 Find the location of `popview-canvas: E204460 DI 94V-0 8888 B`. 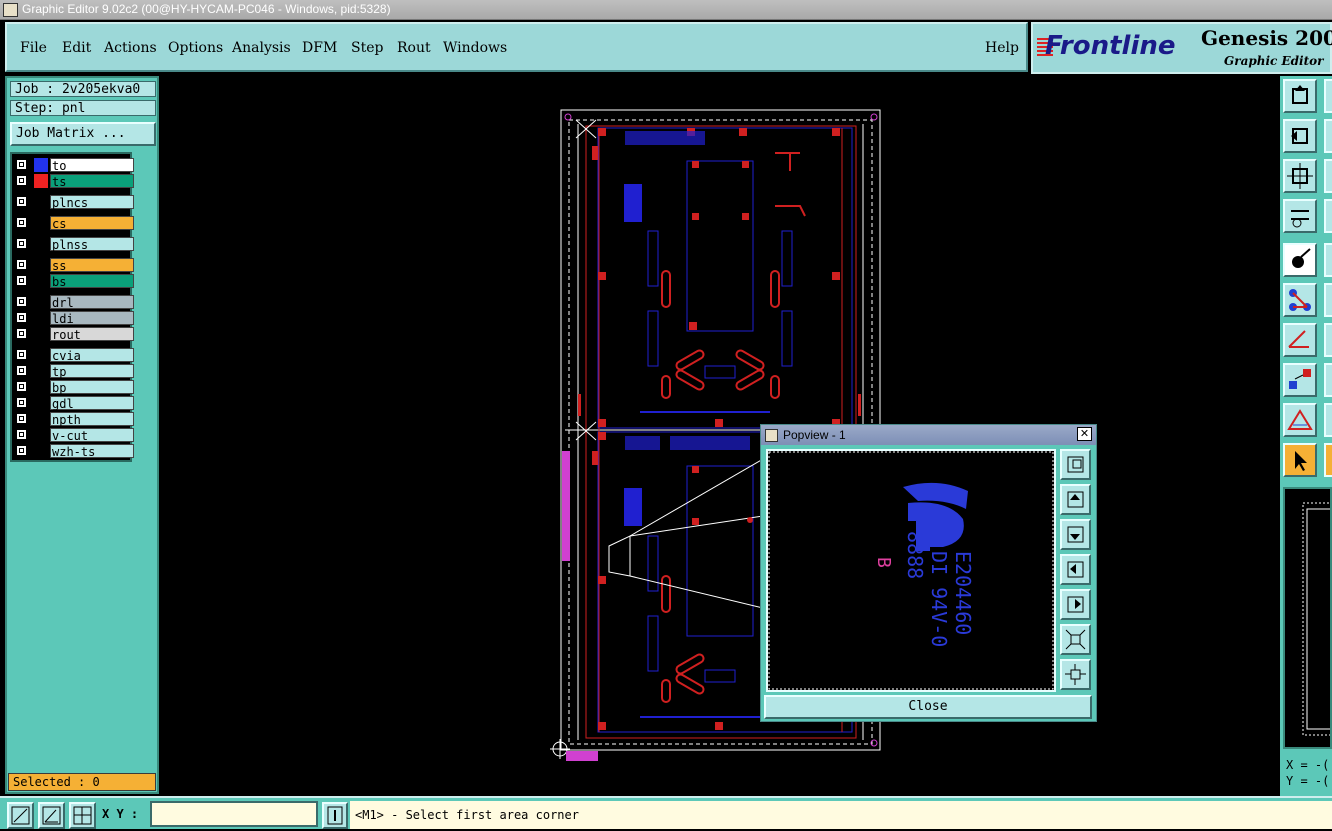

popview-canvas: E204460 DI 94V-0 8888 B is located at coordinates (911, 570).